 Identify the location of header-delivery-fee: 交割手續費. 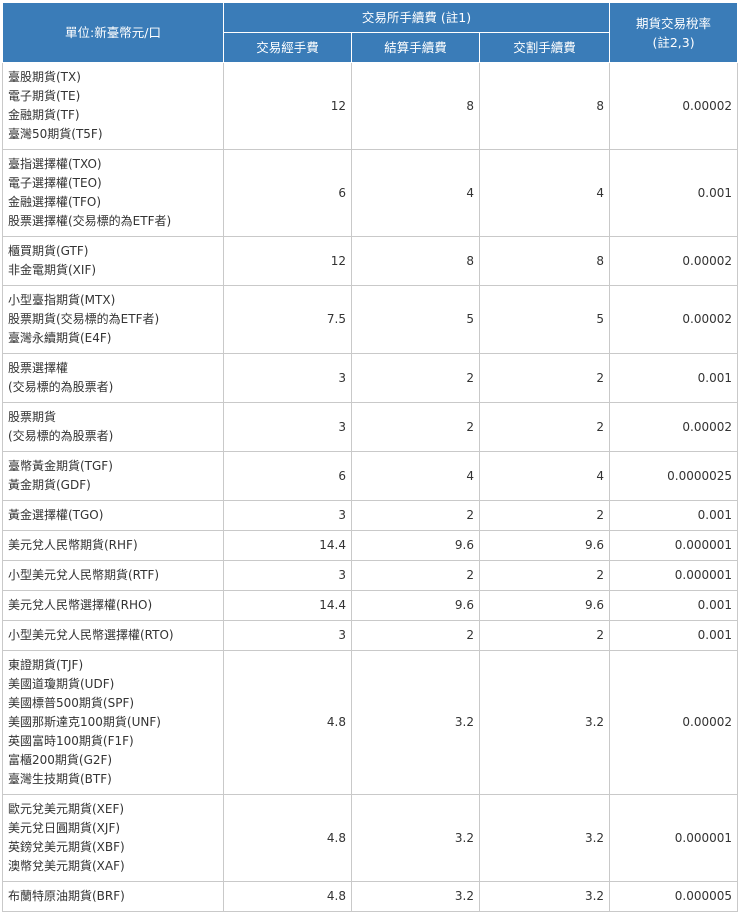
(544, 47).